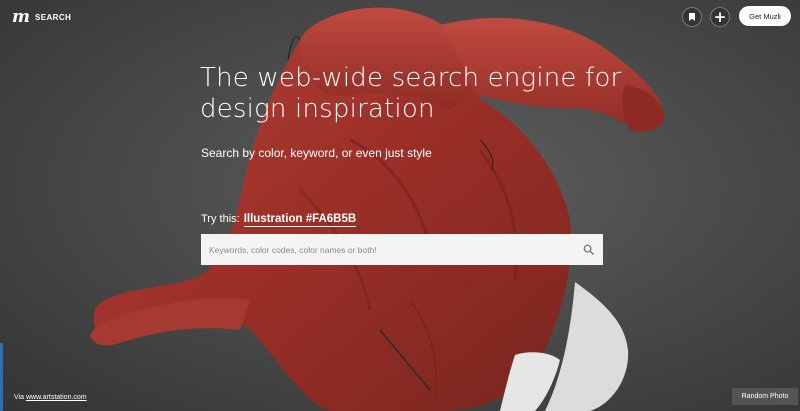 This screenshot has height=411, width=800. I want to click on headline-line-1: The web-wide search engine for, so click(411, 78).